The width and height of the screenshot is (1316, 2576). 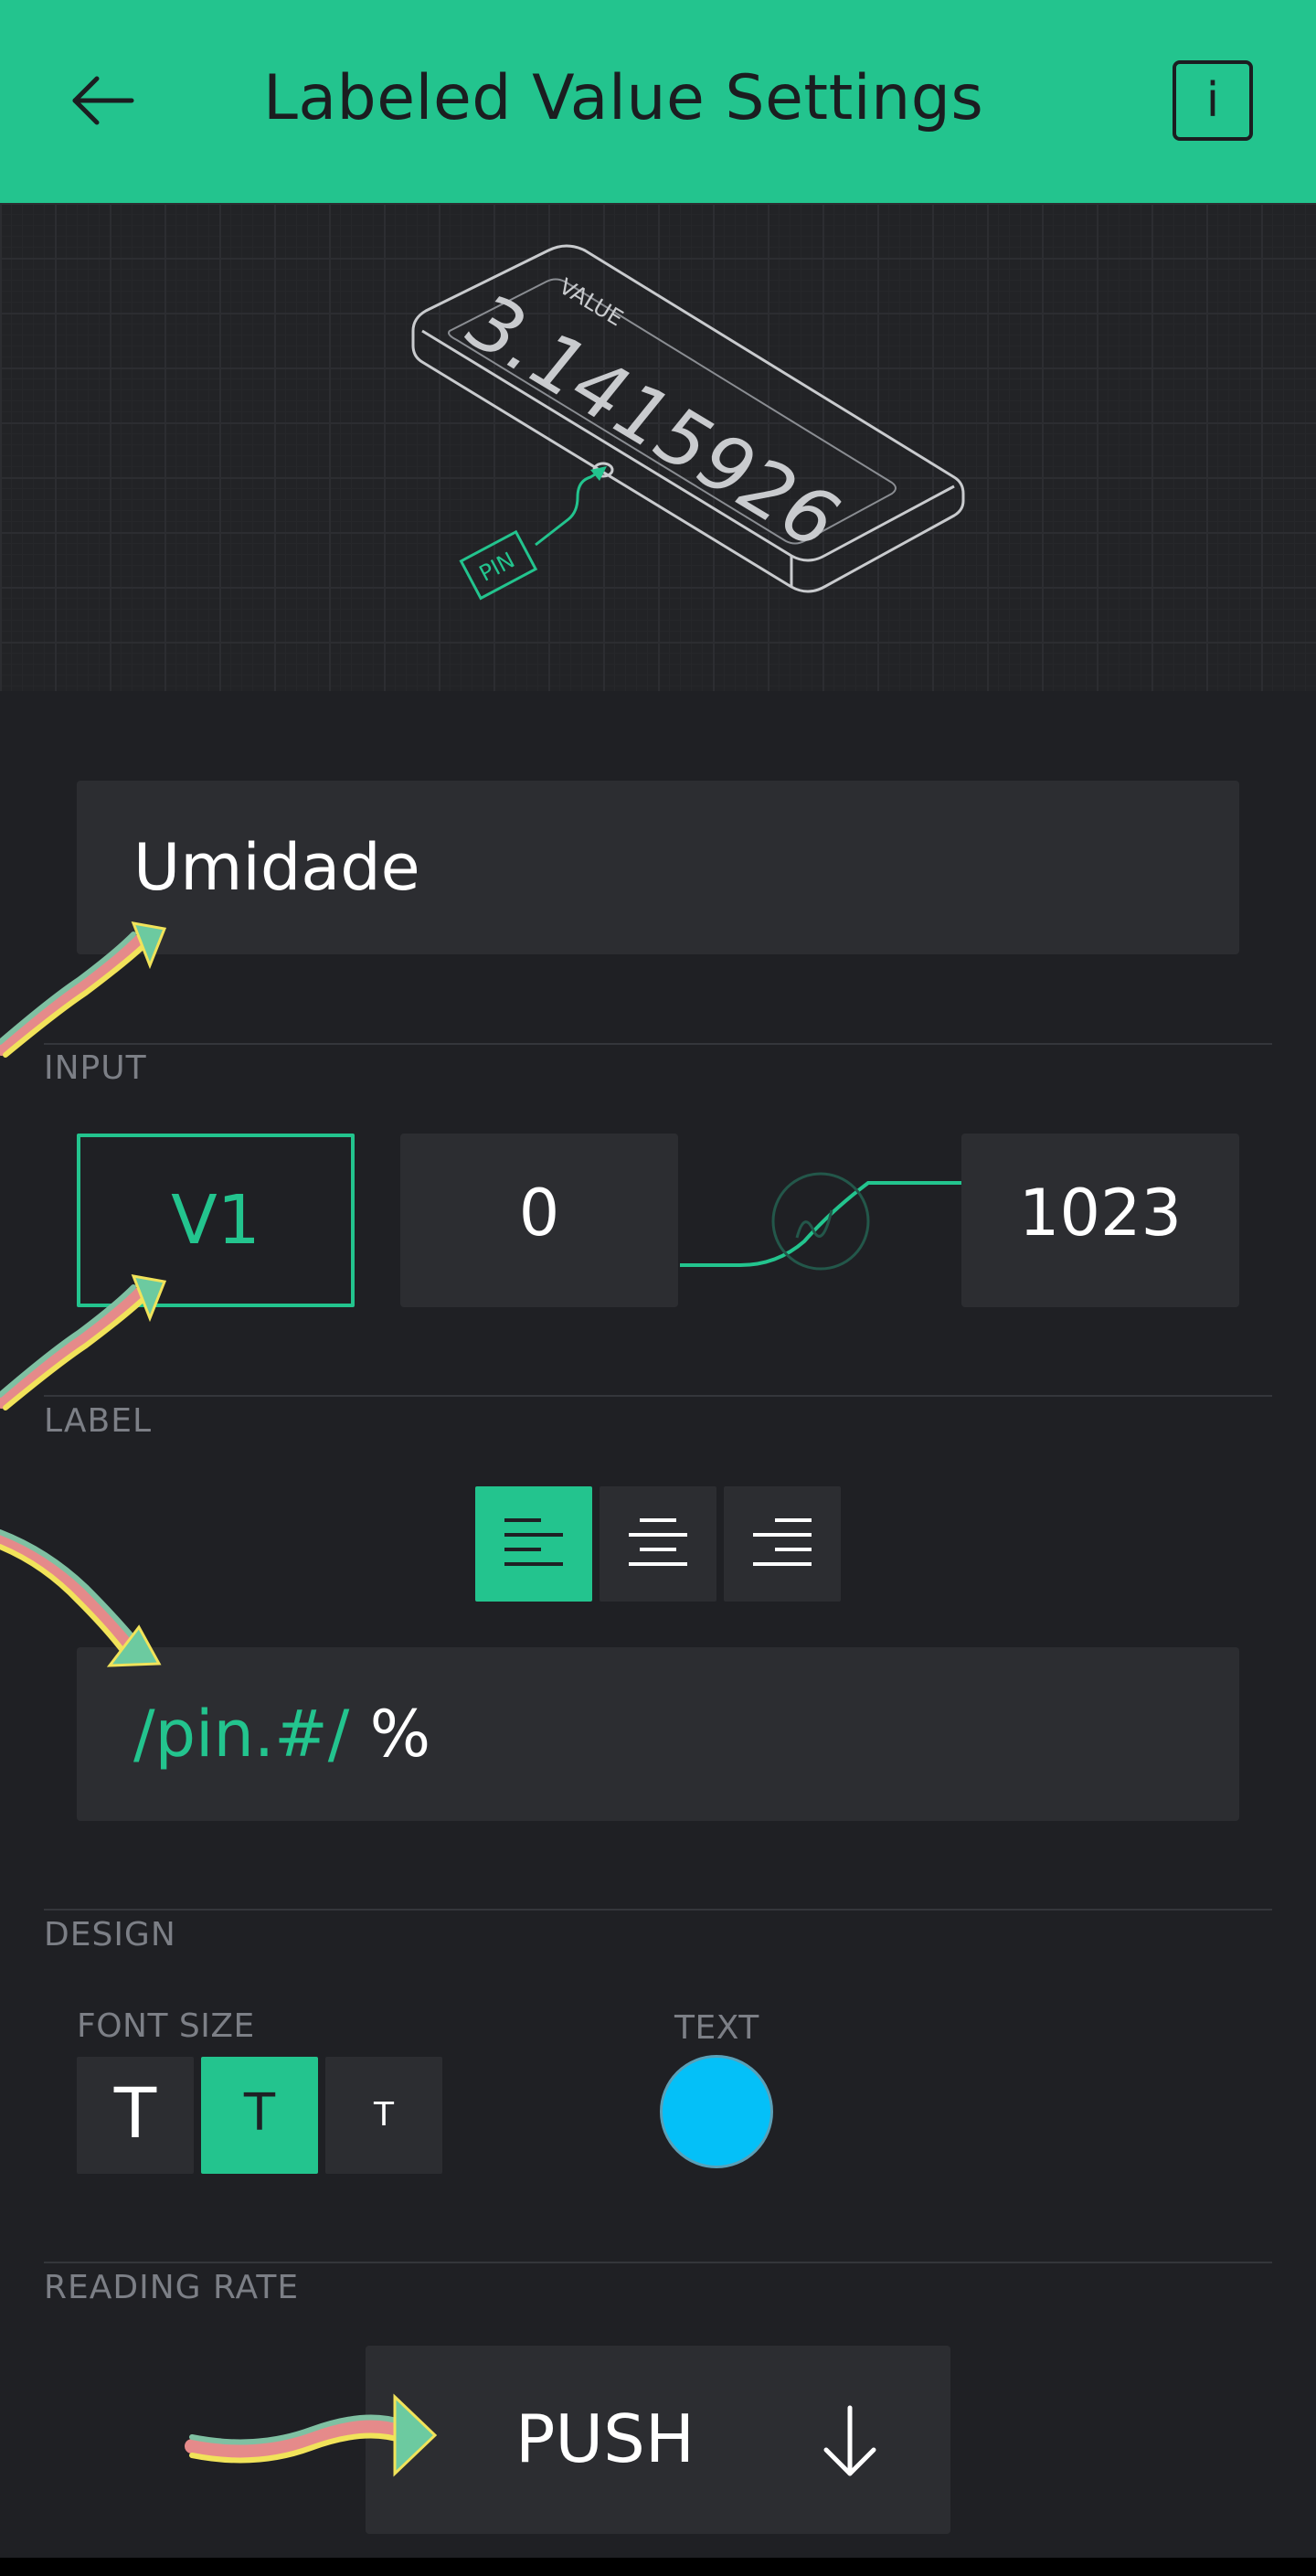 What do you see at coordinates (716, 2028) in the screenshot?
I see `text-color-label: TEXT` at bounding box center [716, 2028].